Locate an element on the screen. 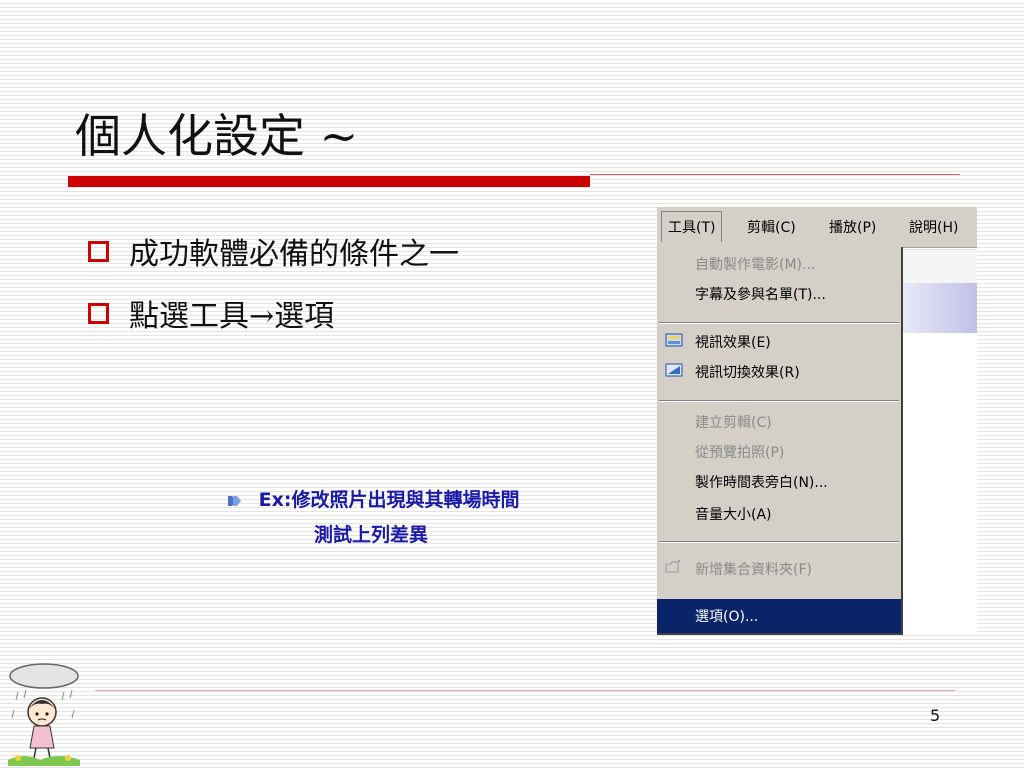 This screenshot has width=1024, height=768. menu-help: 說明(H) is located at coordinates (933, 227).